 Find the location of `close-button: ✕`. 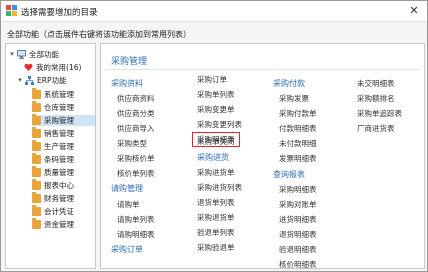

close-button: ✕ is located at coordinates (414, 11).